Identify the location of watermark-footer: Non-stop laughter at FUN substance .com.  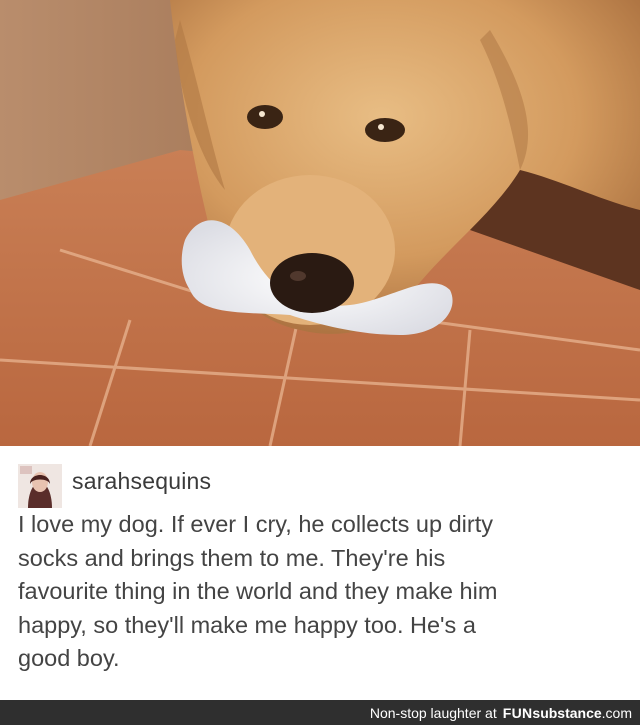
(320, 712).